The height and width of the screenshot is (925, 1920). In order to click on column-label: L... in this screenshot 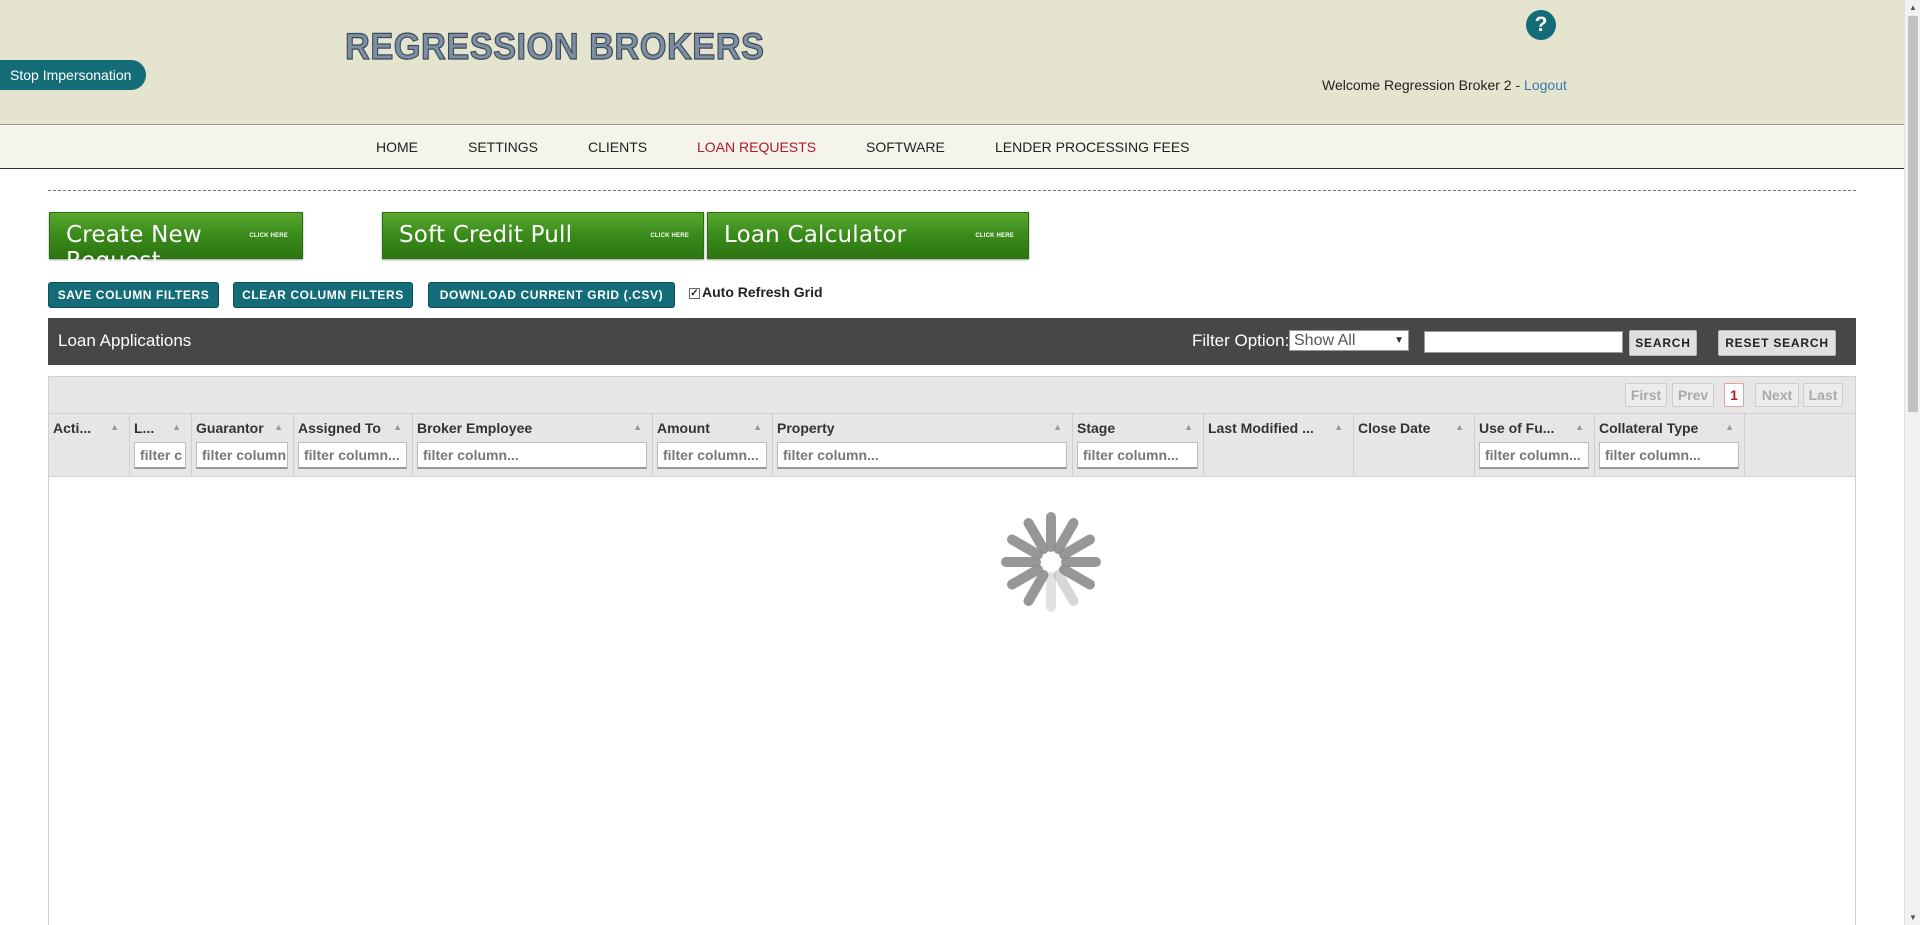, I will do `click(144, 428)`.